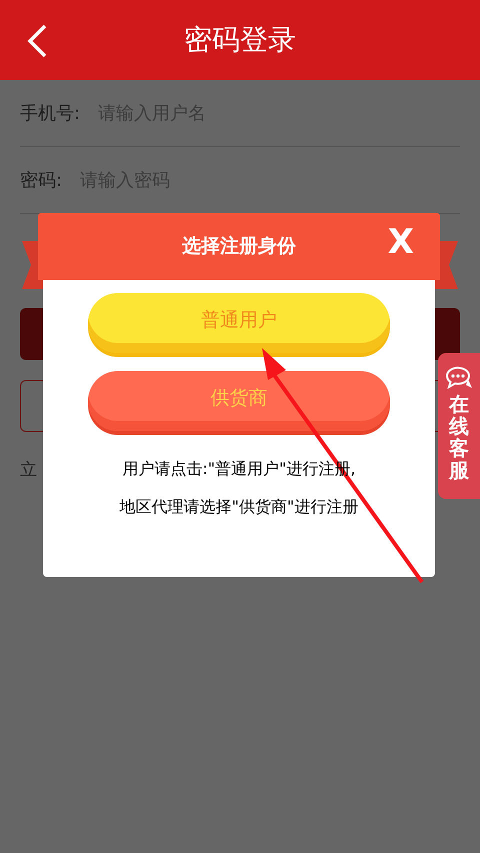 The height and width of the screenshot is (853, 480). I want to click on field-label: 密码:, so click(41, 180).